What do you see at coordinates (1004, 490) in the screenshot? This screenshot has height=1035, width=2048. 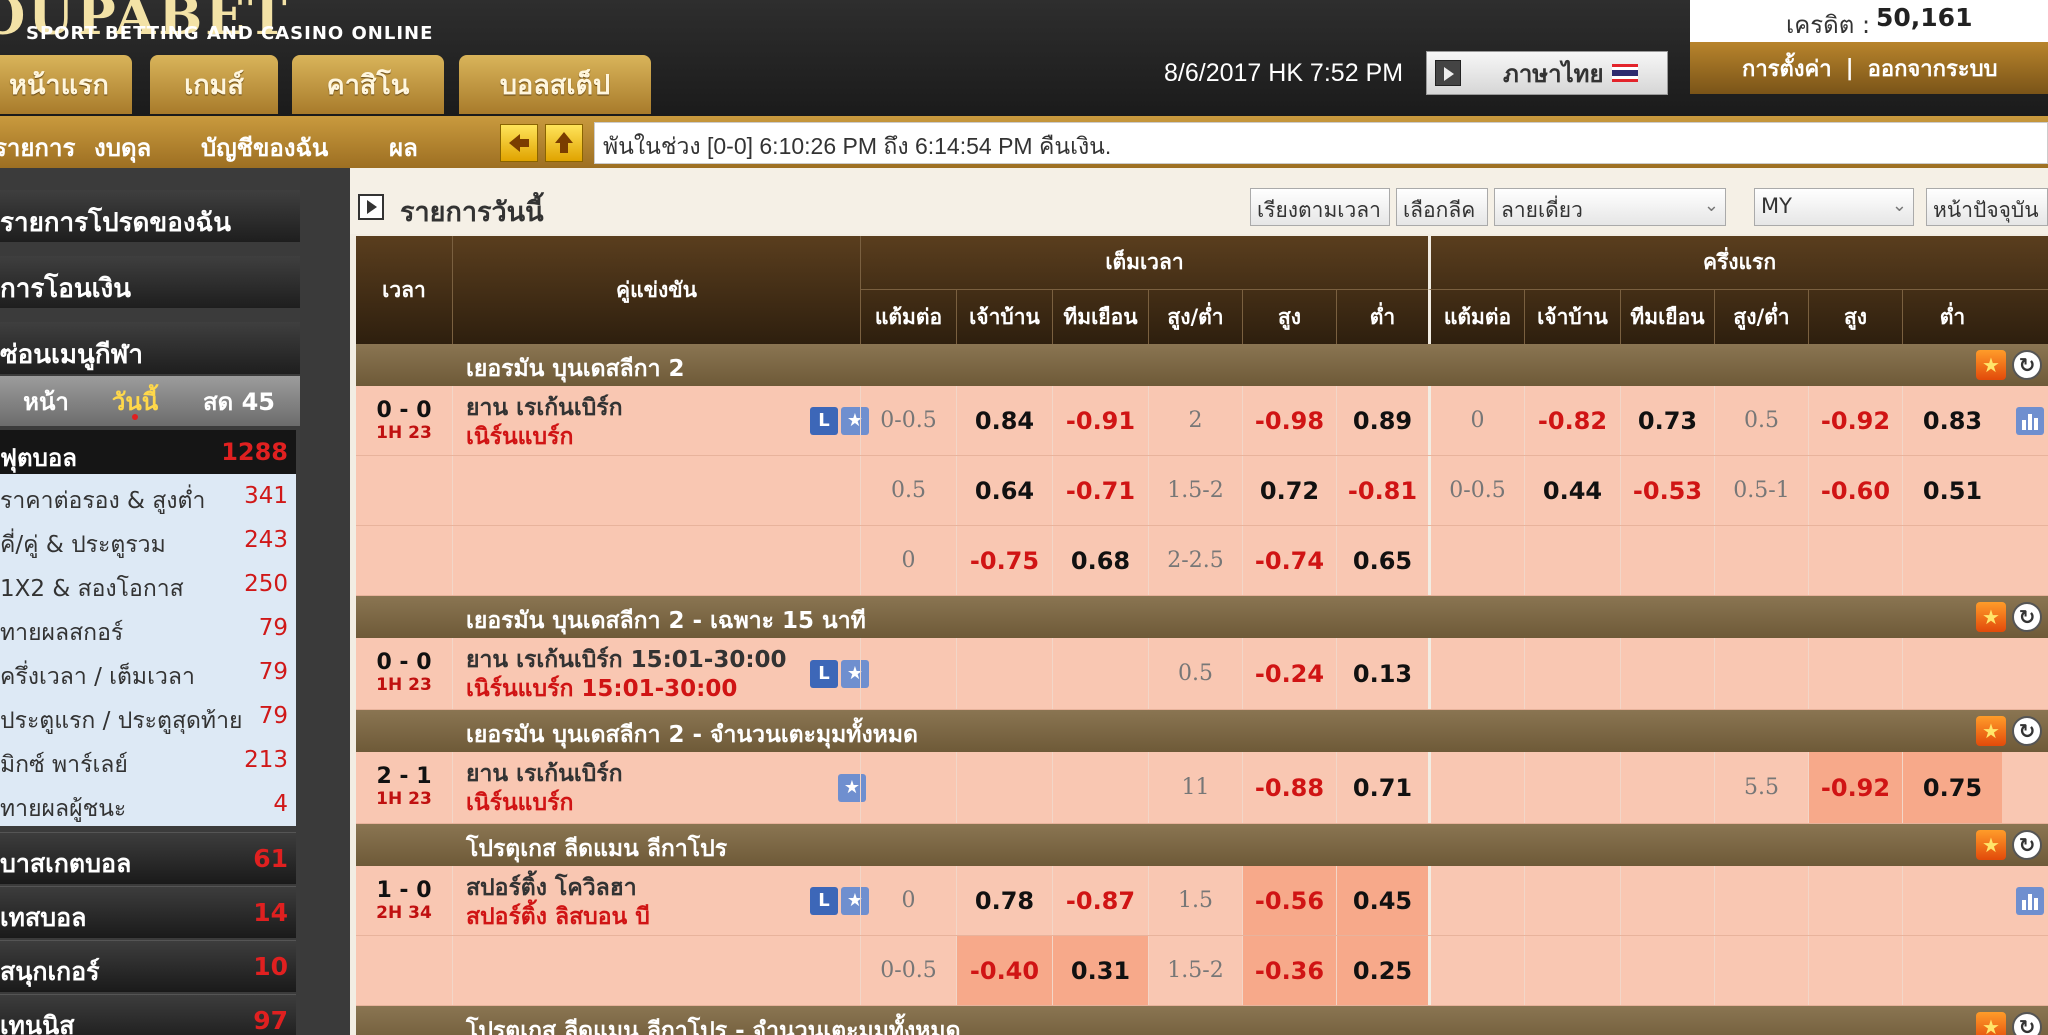 I see `odds-ft-home: 0.64` at bounding box center [1004, 490].